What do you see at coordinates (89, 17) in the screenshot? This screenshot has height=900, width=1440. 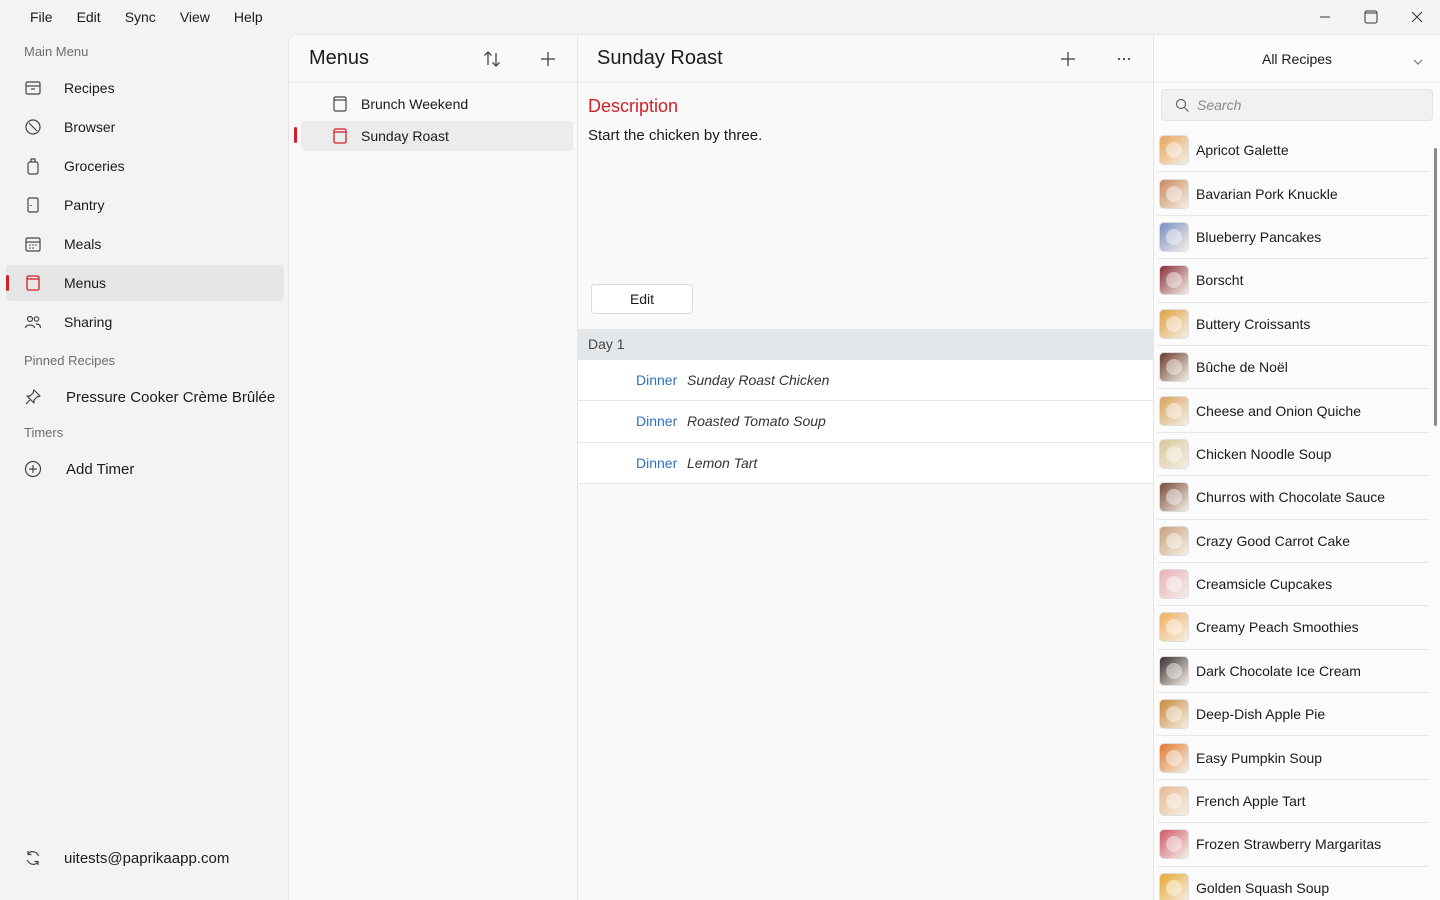 I see `menu-edit: Edit` at bounding box center [89, 17].